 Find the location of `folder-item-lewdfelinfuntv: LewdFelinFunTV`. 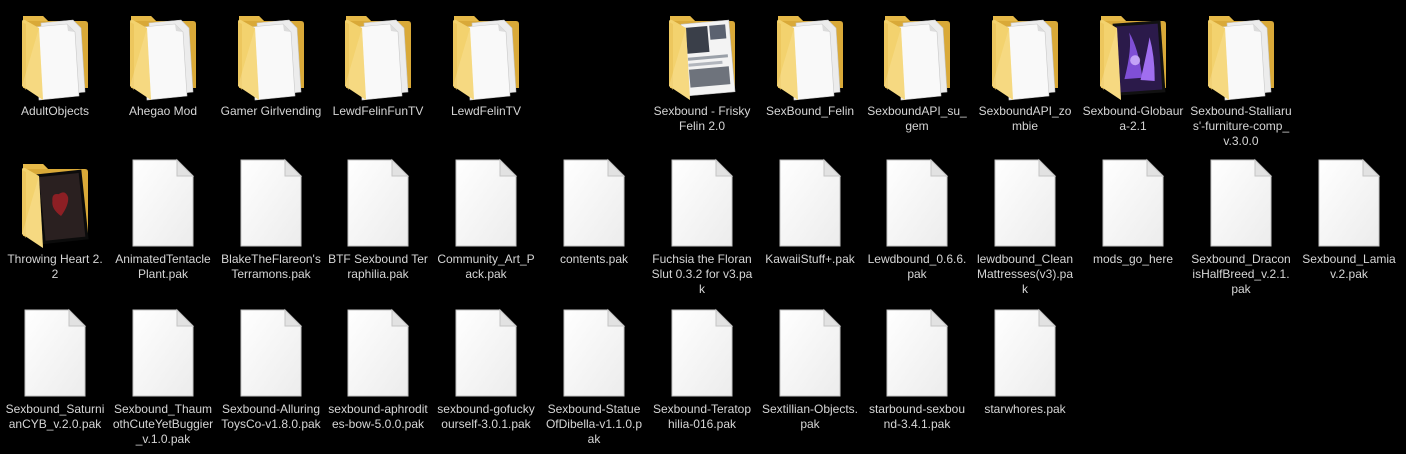

folder-item-lewdfelinfuntv: LewdFelinFunTV is located at coordinates (378, 77).